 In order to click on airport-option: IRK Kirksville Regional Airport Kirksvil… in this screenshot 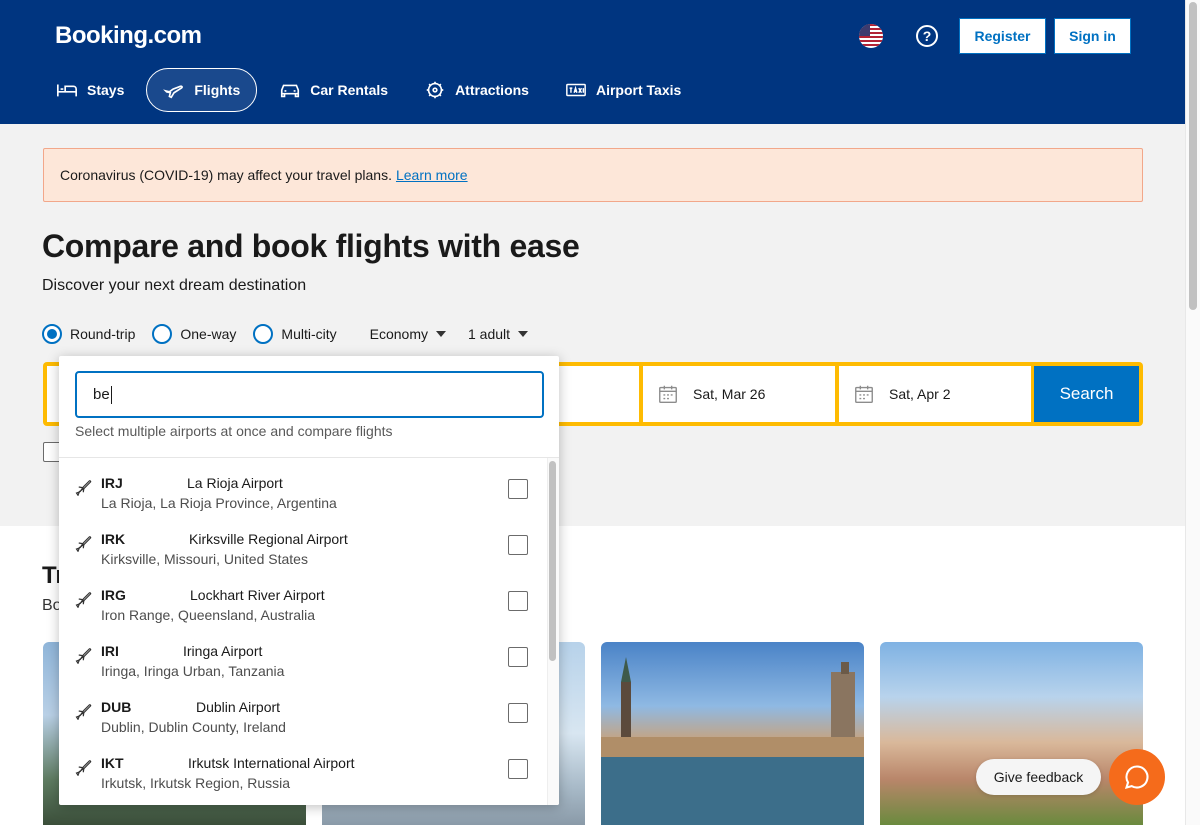, I will do `click(303, 542)`.